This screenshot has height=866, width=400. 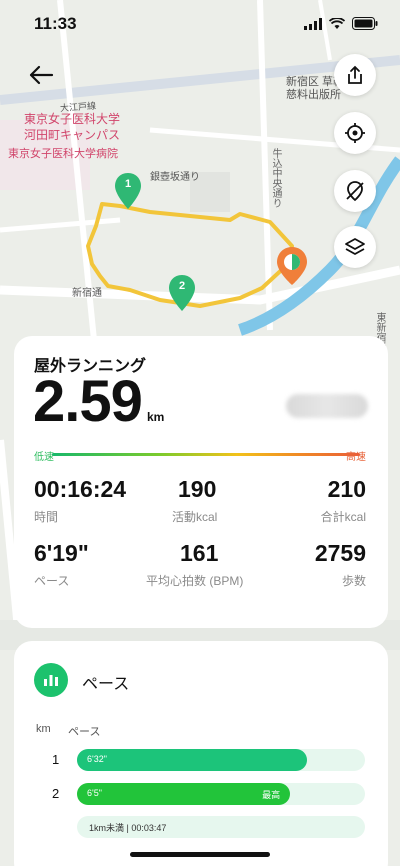 What do you see at coordinates (292, 266) in the screenshot?
I see `finish-pin-icon` at bounding box center [292, 266].